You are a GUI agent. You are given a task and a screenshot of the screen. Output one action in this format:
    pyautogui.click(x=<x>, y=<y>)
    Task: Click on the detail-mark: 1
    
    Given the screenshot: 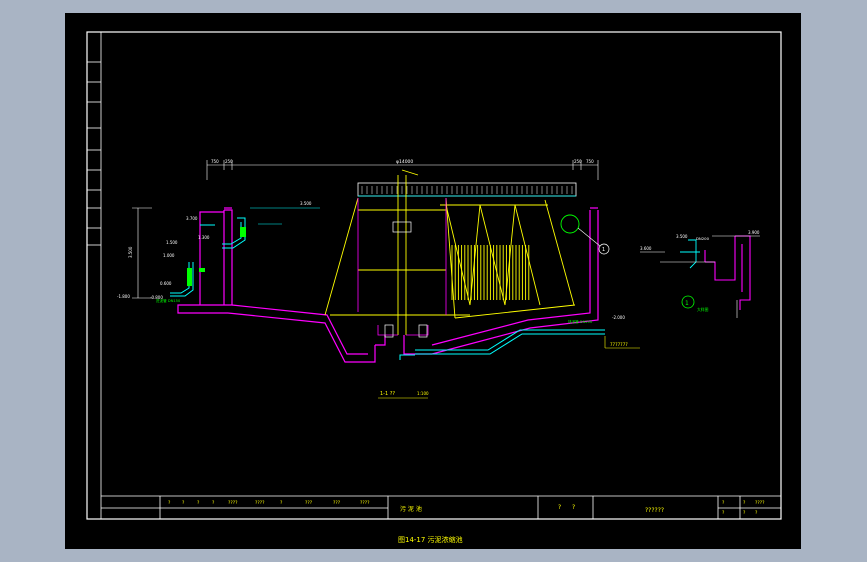 What is the action you would take?
    pyautogui.click(x=687, y=303)
    